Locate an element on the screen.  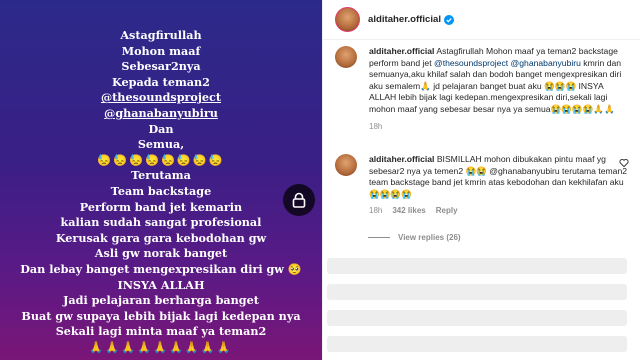
story-line: INSYA ALLAH is located at coordinates (161, 284).